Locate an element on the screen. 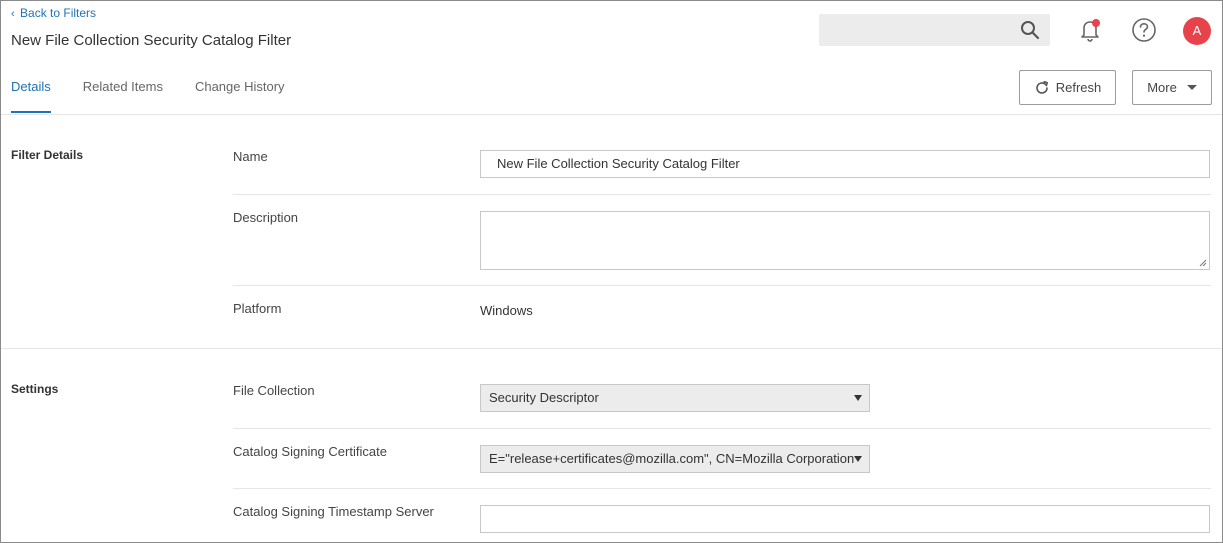 Image resolution: width=1223 pixels, height=543 pixels. file-collection-select: Security Descriptor is located at coordinates (675, 398).